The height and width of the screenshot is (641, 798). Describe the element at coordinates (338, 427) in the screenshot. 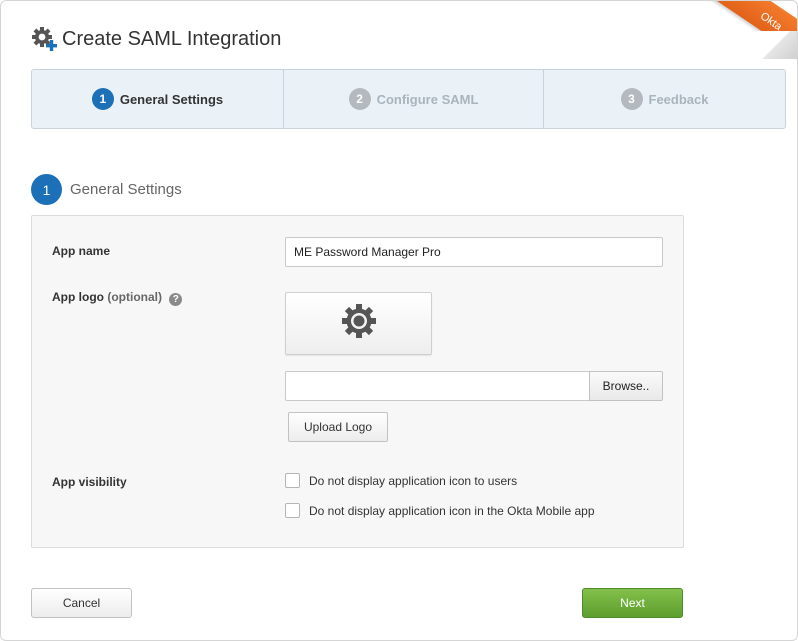

I see `upload-logo-button: Upload Logo` at that location.